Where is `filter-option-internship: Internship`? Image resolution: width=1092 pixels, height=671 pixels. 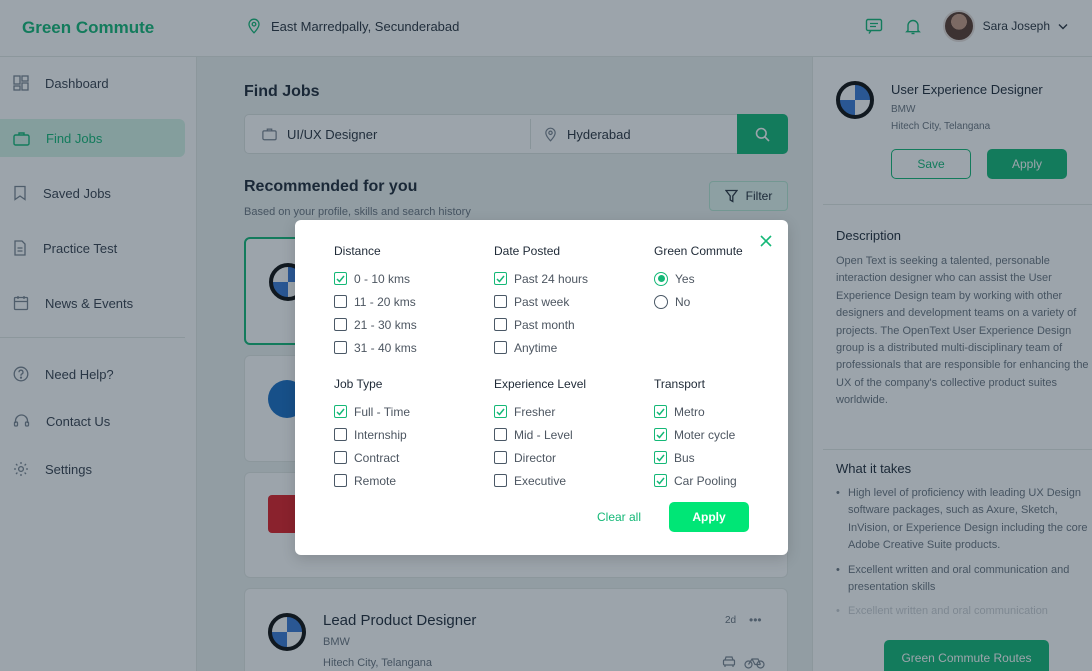 filter-option-internship: Internship is located at coordinates (409, 434).